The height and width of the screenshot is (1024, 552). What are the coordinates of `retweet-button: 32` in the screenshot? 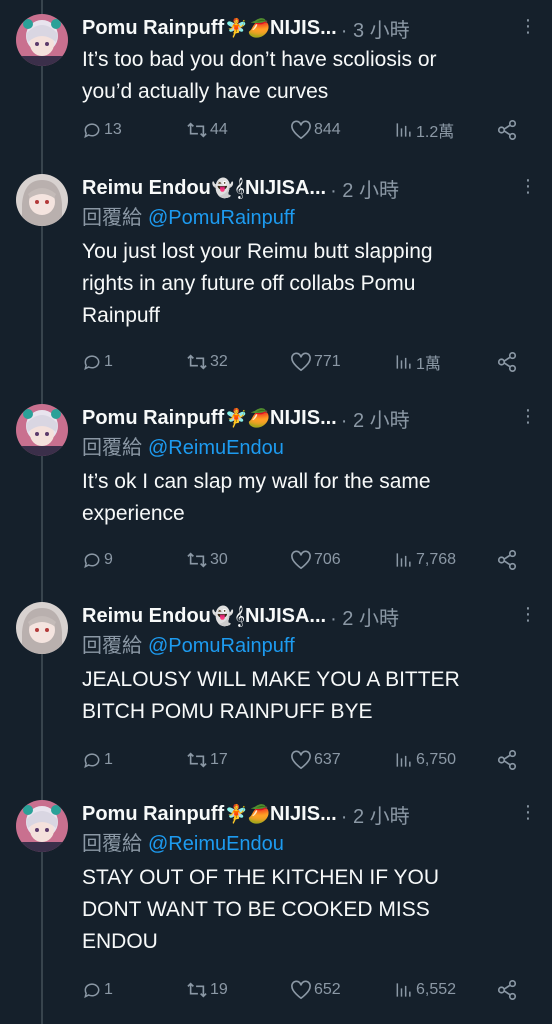 It's located at (207, 362).